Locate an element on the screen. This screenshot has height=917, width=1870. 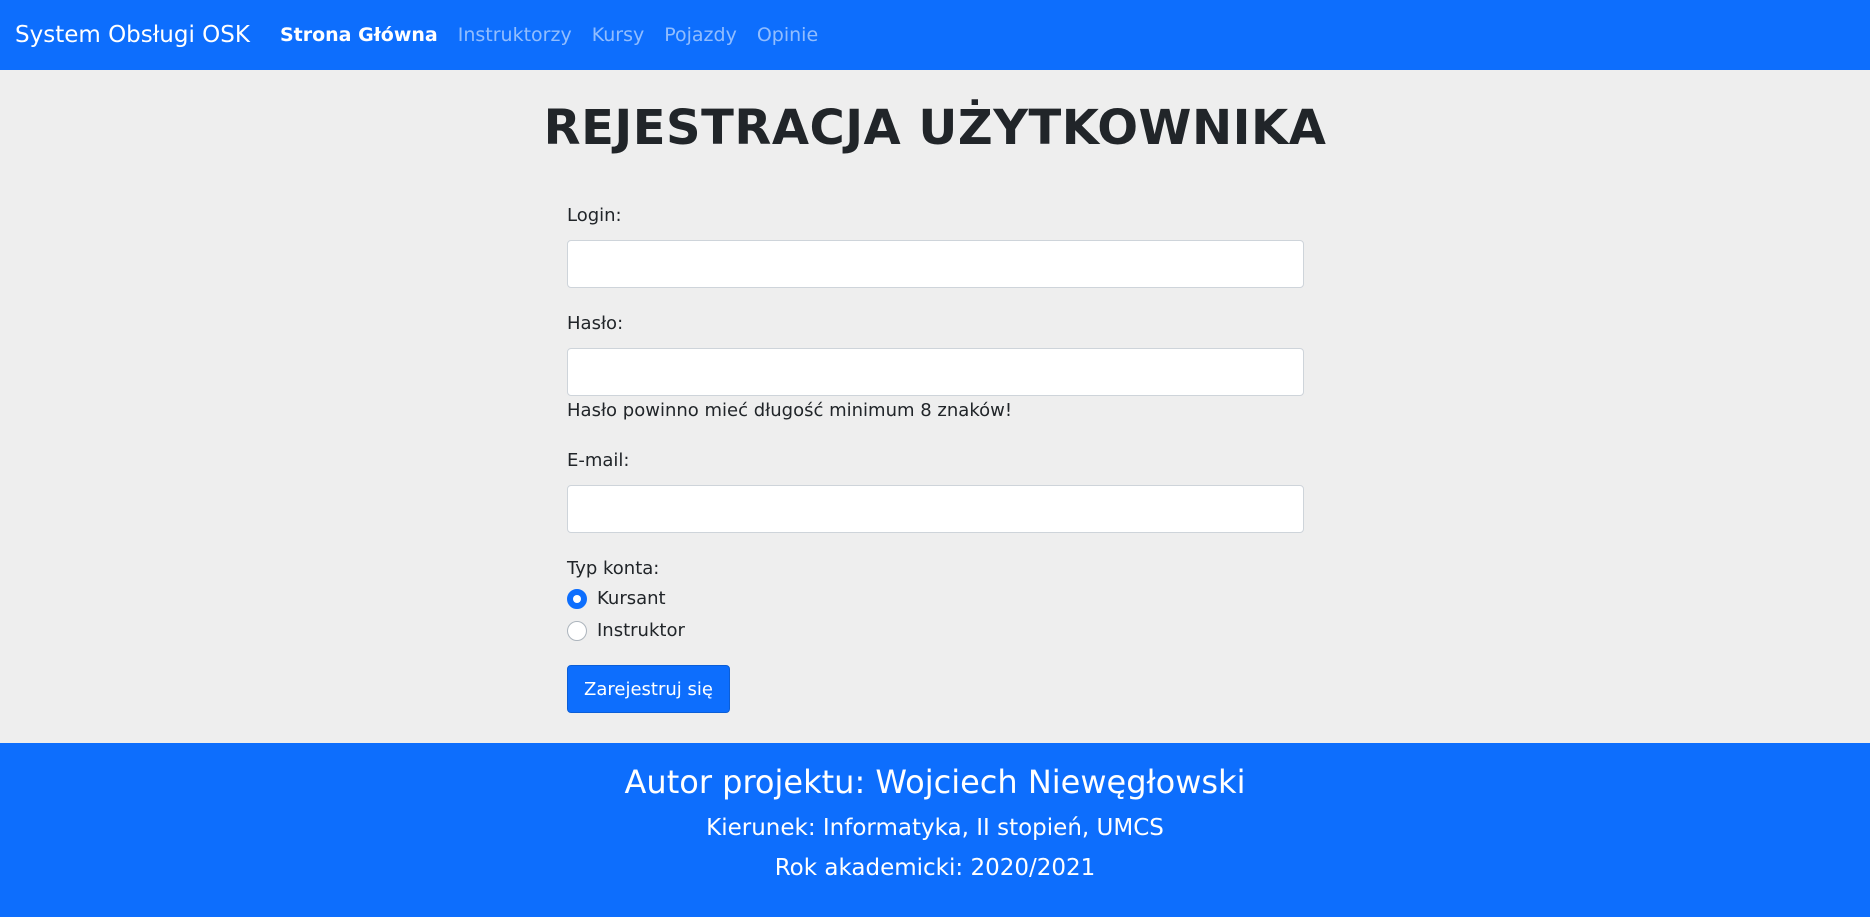
radio-instruktor is located at coordinates (577, 630).